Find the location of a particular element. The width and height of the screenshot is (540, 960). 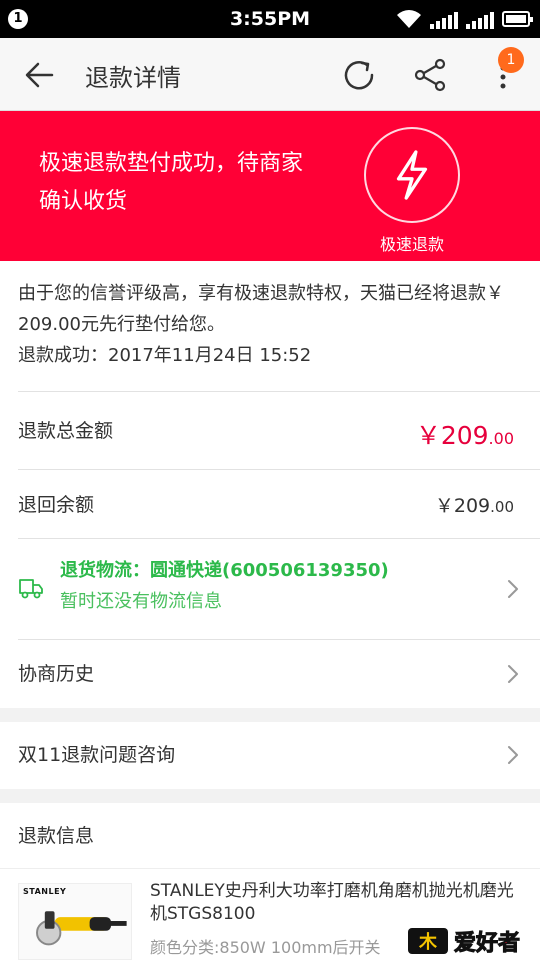

negotiation-history-label: 协商历史 is located at coordinates (56, 674).